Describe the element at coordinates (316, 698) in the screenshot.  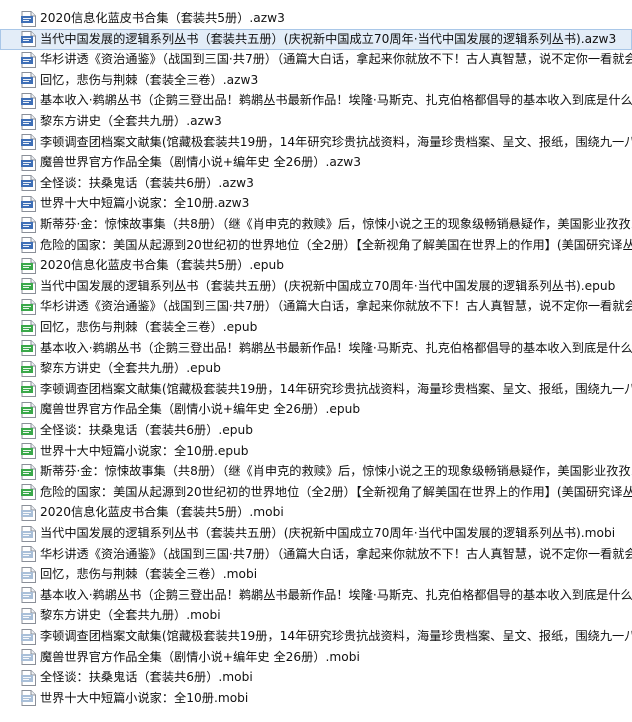
I see `file-row: 世界十大中短篇小说家：全10册.mobi` at that location.